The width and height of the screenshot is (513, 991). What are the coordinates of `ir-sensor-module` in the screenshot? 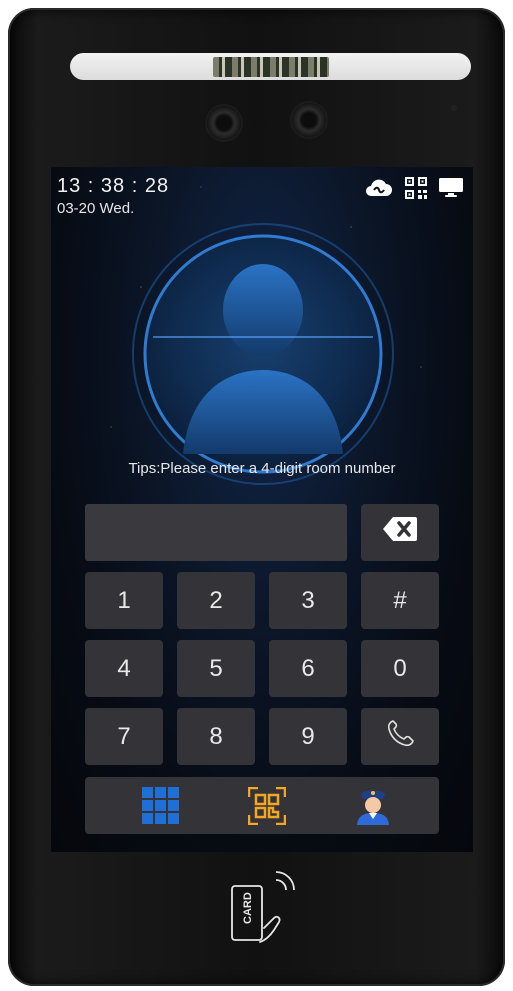 It's located at (271, 67).